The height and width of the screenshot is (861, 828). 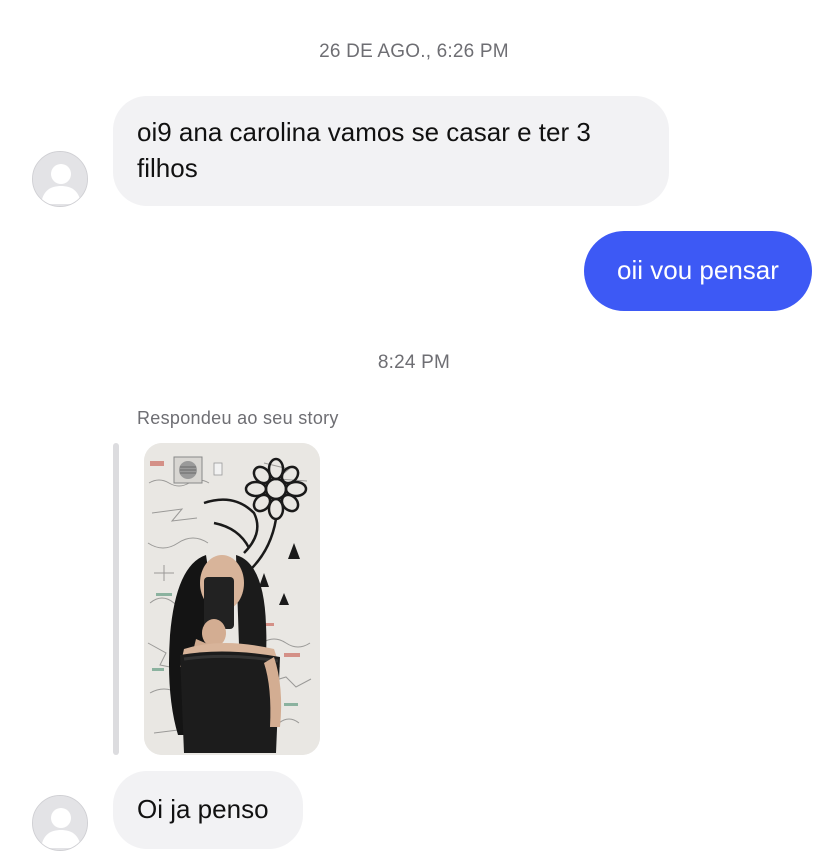 What do you see at coordinates (238, 418) in the screenshot?
I see `story-reply-label: Respondeu ao seu story` at bounding box center [238, 418].